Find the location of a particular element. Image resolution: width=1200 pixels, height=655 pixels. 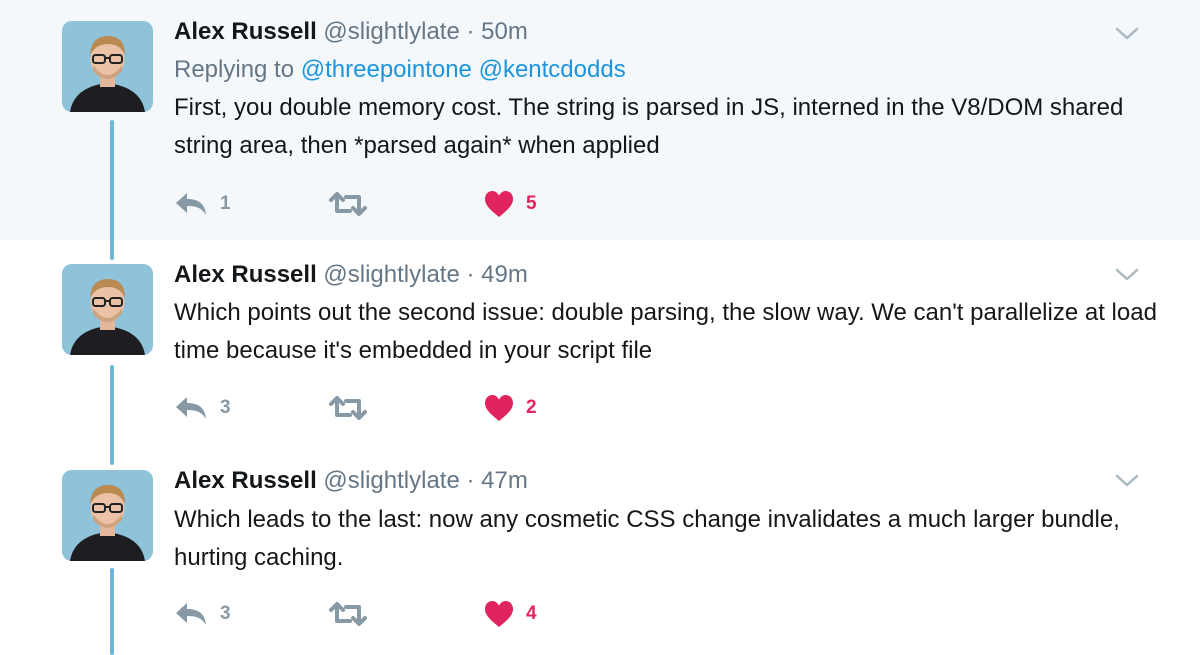

replying-to: Replying to @threepointone @kentcdodds is located at coordinates (400, 70).